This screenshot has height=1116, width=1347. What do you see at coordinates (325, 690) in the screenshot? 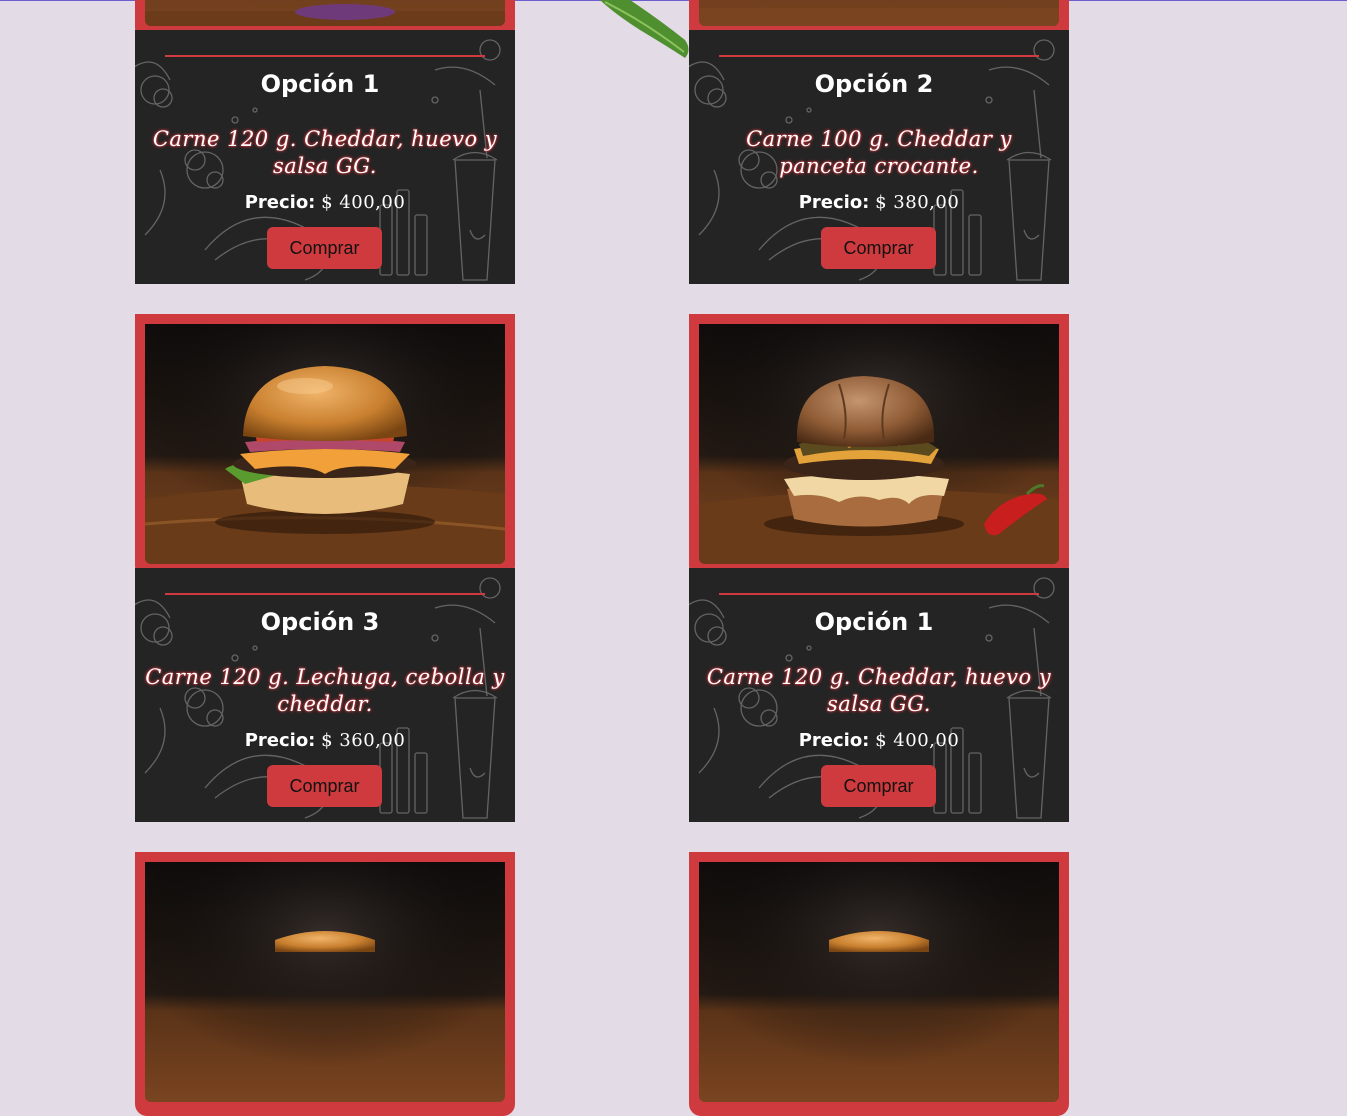
I see `option-description: Carne 120 g. Lechuga, cebolla y cheddar.` at bounding box center [325, 690].